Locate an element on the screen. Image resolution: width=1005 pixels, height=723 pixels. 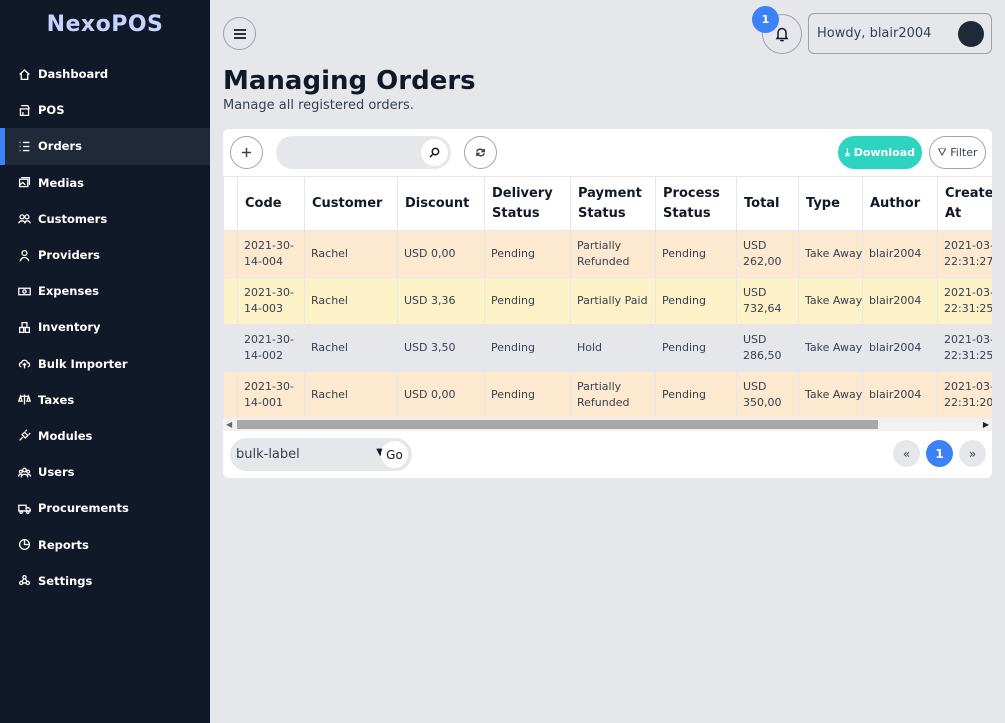
column-header-delivery-status: Delivery Status is located at coordinates (527, 203).